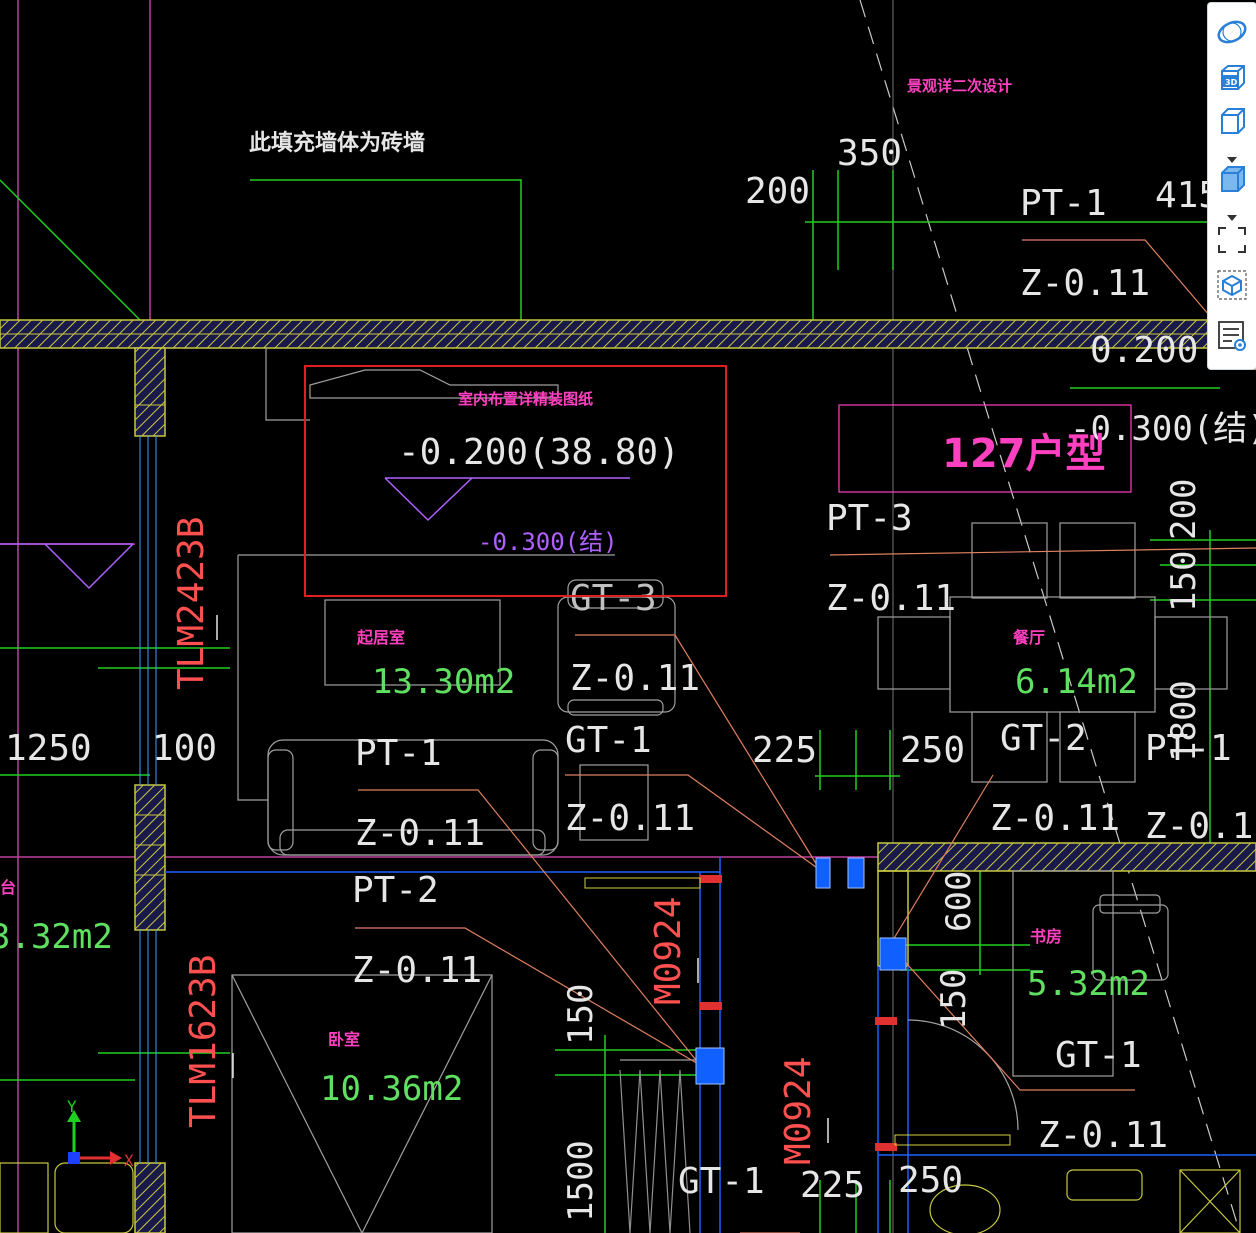 This screenshot has width=1256, height=1233. I want to click on room-area: 5.32m2, so click(1088, 984).